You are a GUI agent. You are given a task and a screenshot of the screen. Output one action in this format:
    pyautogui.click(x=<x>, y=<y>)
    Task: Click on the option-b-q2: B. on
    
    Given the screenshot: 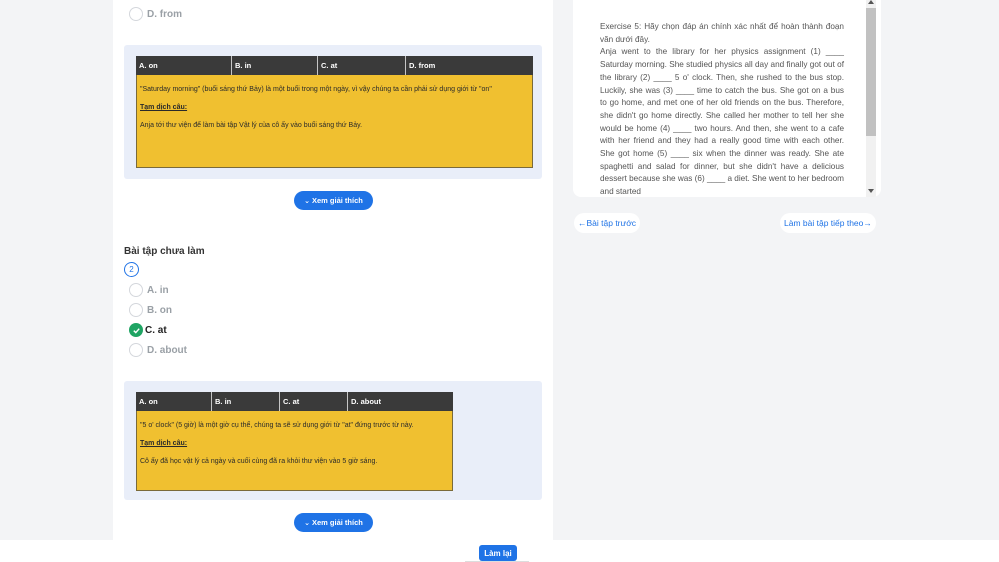 What is the action you would take?
    pyautogui.click(x=150, y=310)
    